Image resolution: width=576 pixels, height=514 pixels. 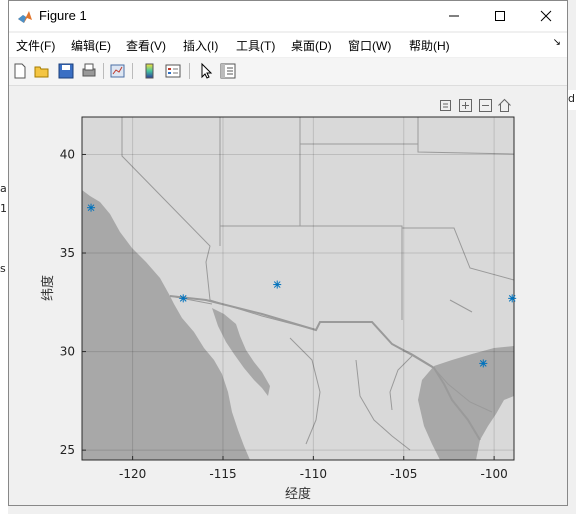 I want to click on x-tick-label: -120, so click(x=132, y=474).